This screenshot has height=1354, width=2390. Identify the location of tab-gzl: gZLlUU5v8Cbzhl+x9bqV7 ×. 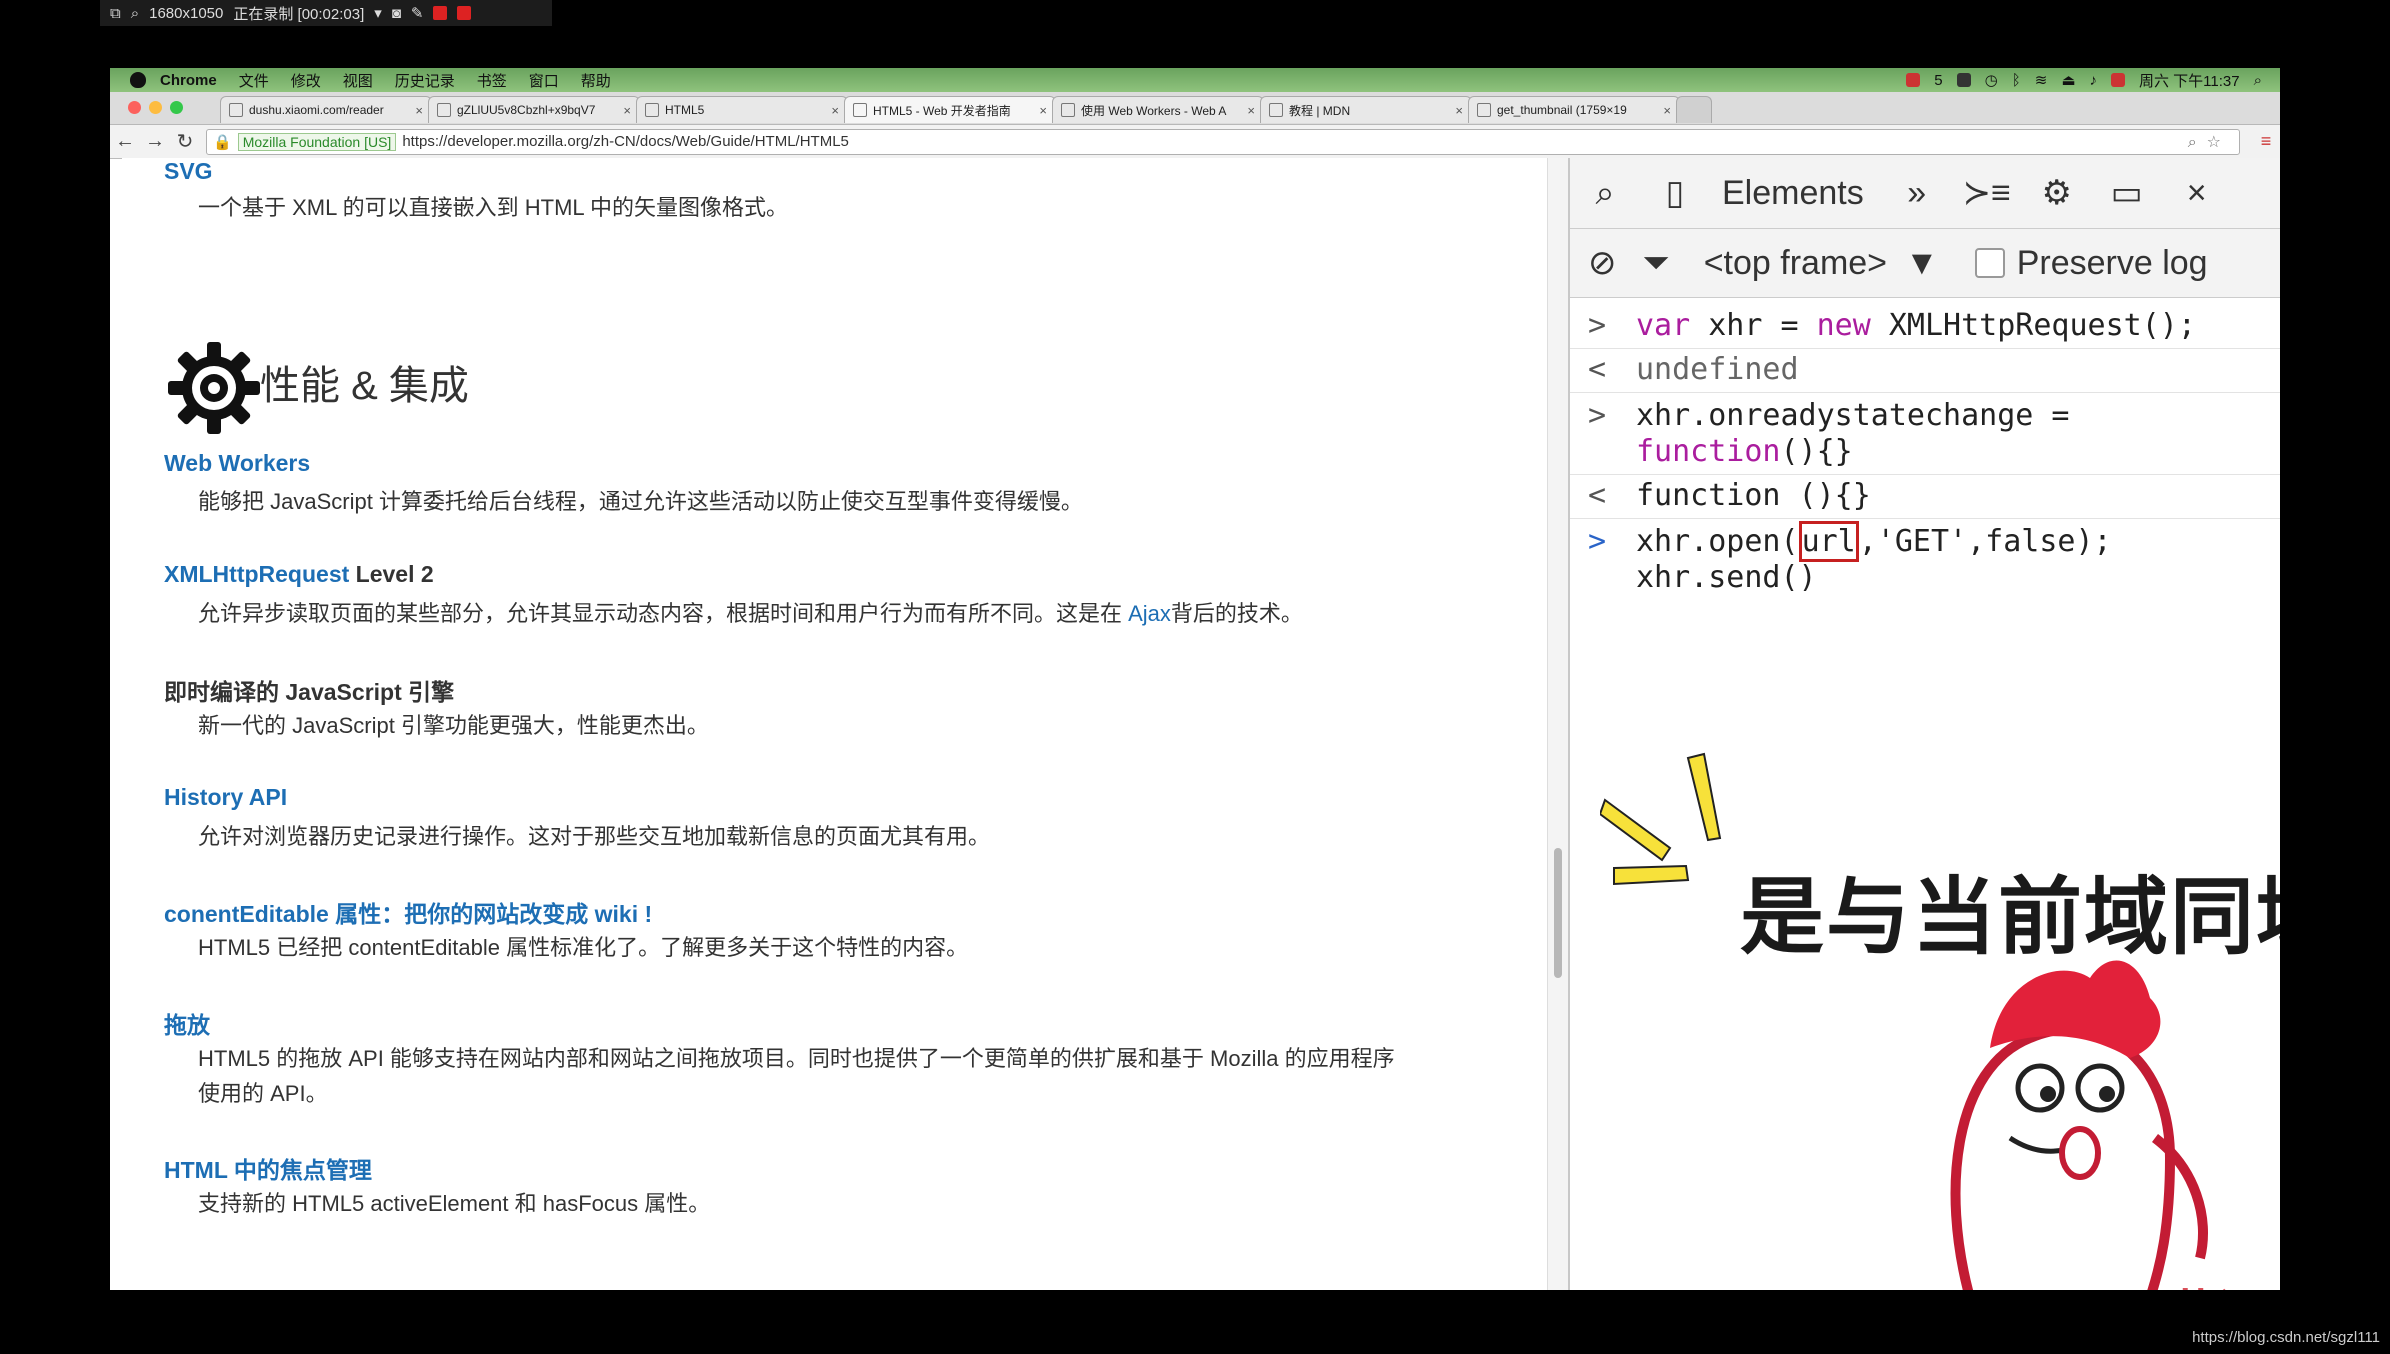
(534, 109).